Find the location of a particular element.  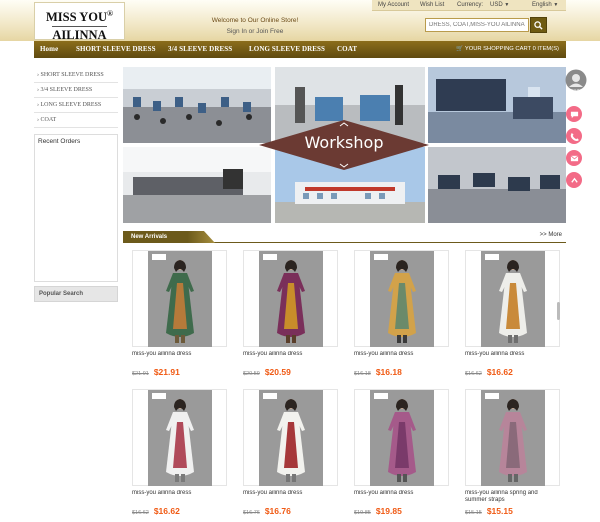

avatar-label: ONLINE is located at coordinates (576, 91).